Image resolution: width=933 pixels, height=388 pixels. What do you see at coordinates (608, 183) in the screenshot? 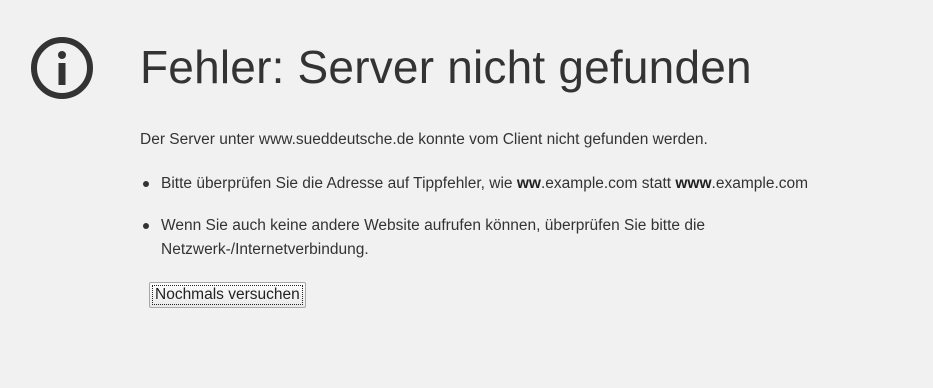
I see `hint-typo-middle: .example.com statt` at bounding box center [608, 183].